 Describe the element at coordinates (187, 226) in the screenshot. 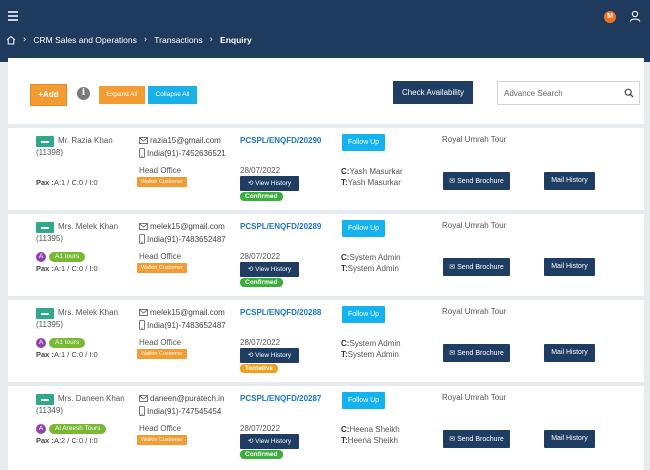

I see `email-text: melek15@gmail.com` at that location.